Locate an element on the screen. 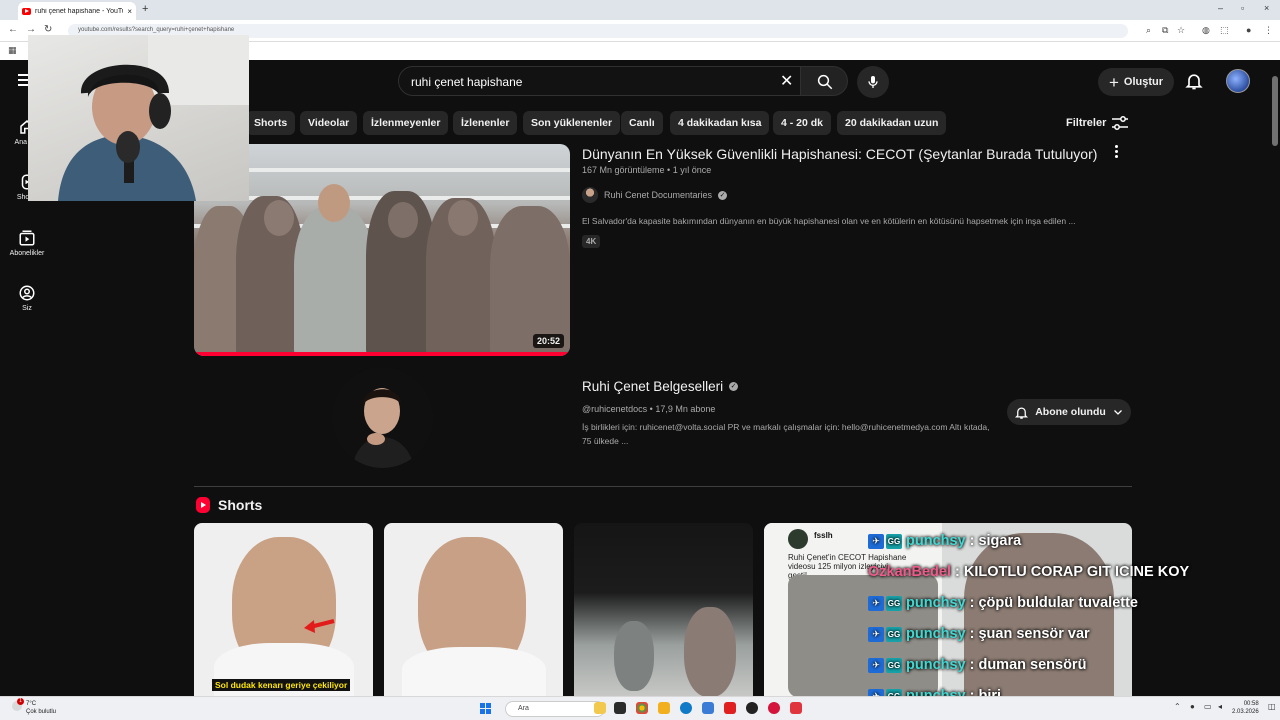 The width and height of the screenshot is (1280, 720). chat-message: ✈ GG punchsy : şuan sensör var is located at coordinates (1073, 634).